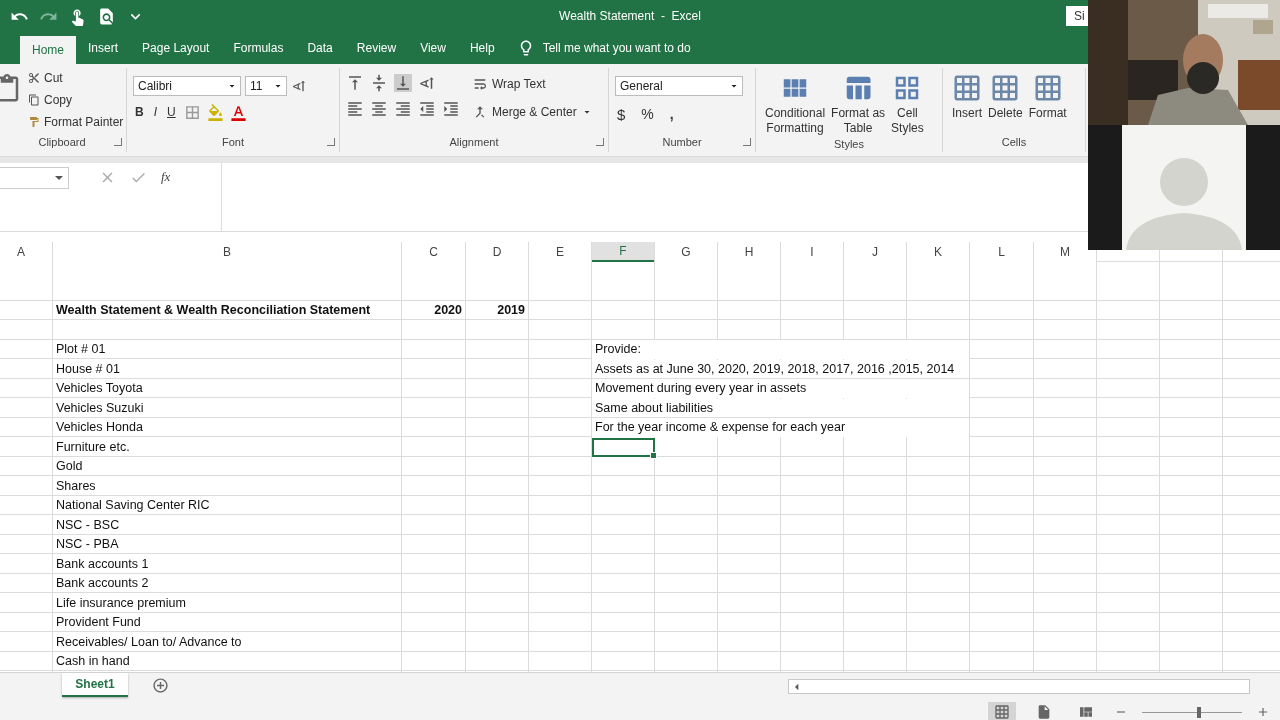  I want to click on cell-text: For the year income & expense for each year, so click(780, 427).